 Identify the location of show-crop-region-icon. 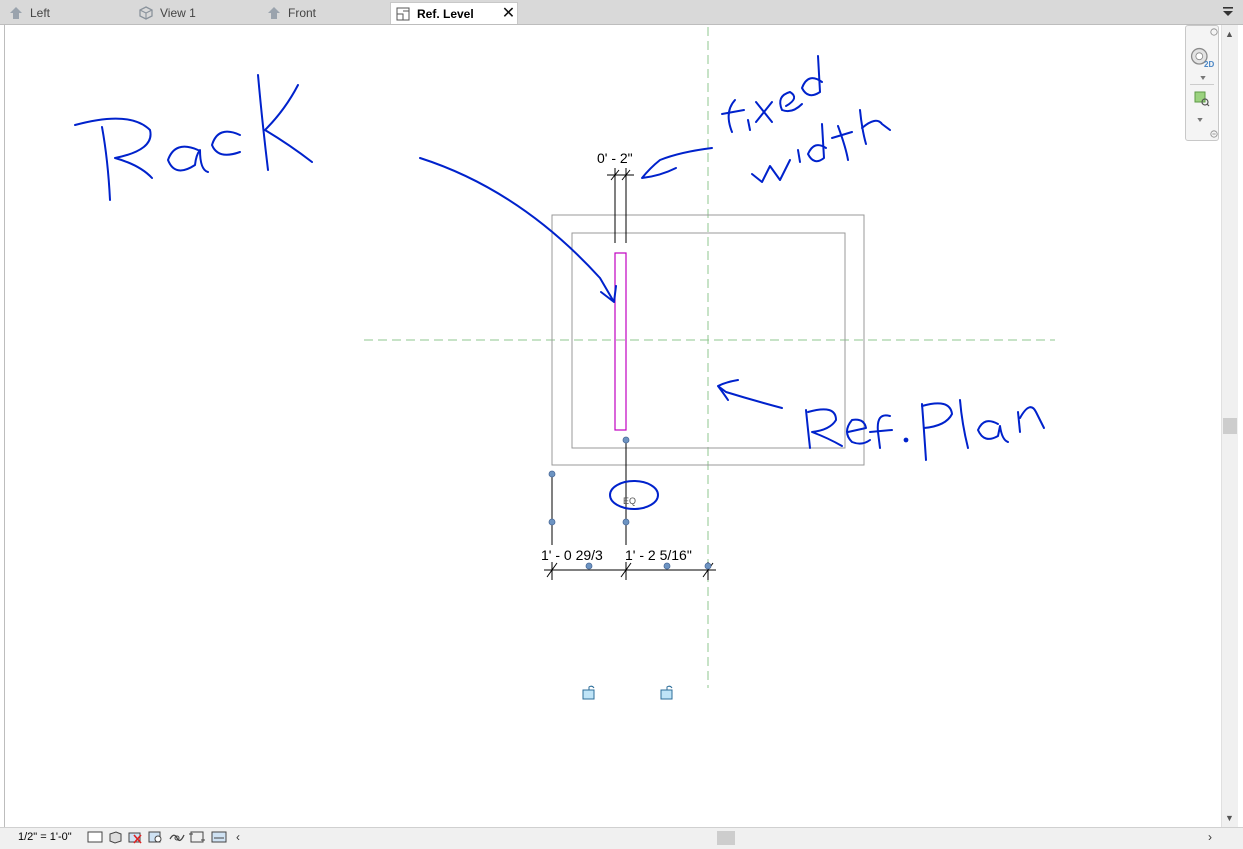
(197, 837).